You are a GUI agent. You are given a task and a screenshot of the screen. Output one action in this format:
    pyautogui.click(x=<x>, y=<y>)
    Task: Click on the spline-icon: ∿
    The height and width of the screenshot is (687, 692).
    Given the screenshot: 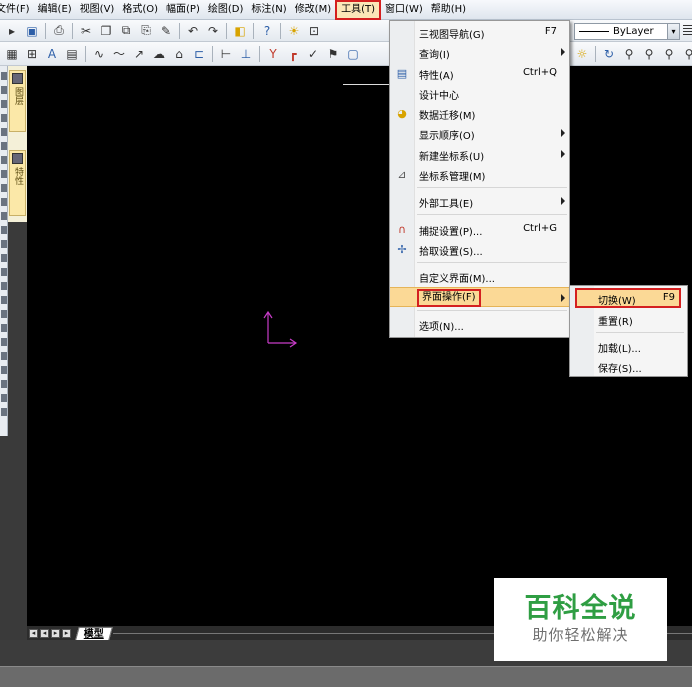 What is the action you would take?
    pyautogui.click(x=99, y=54)
    